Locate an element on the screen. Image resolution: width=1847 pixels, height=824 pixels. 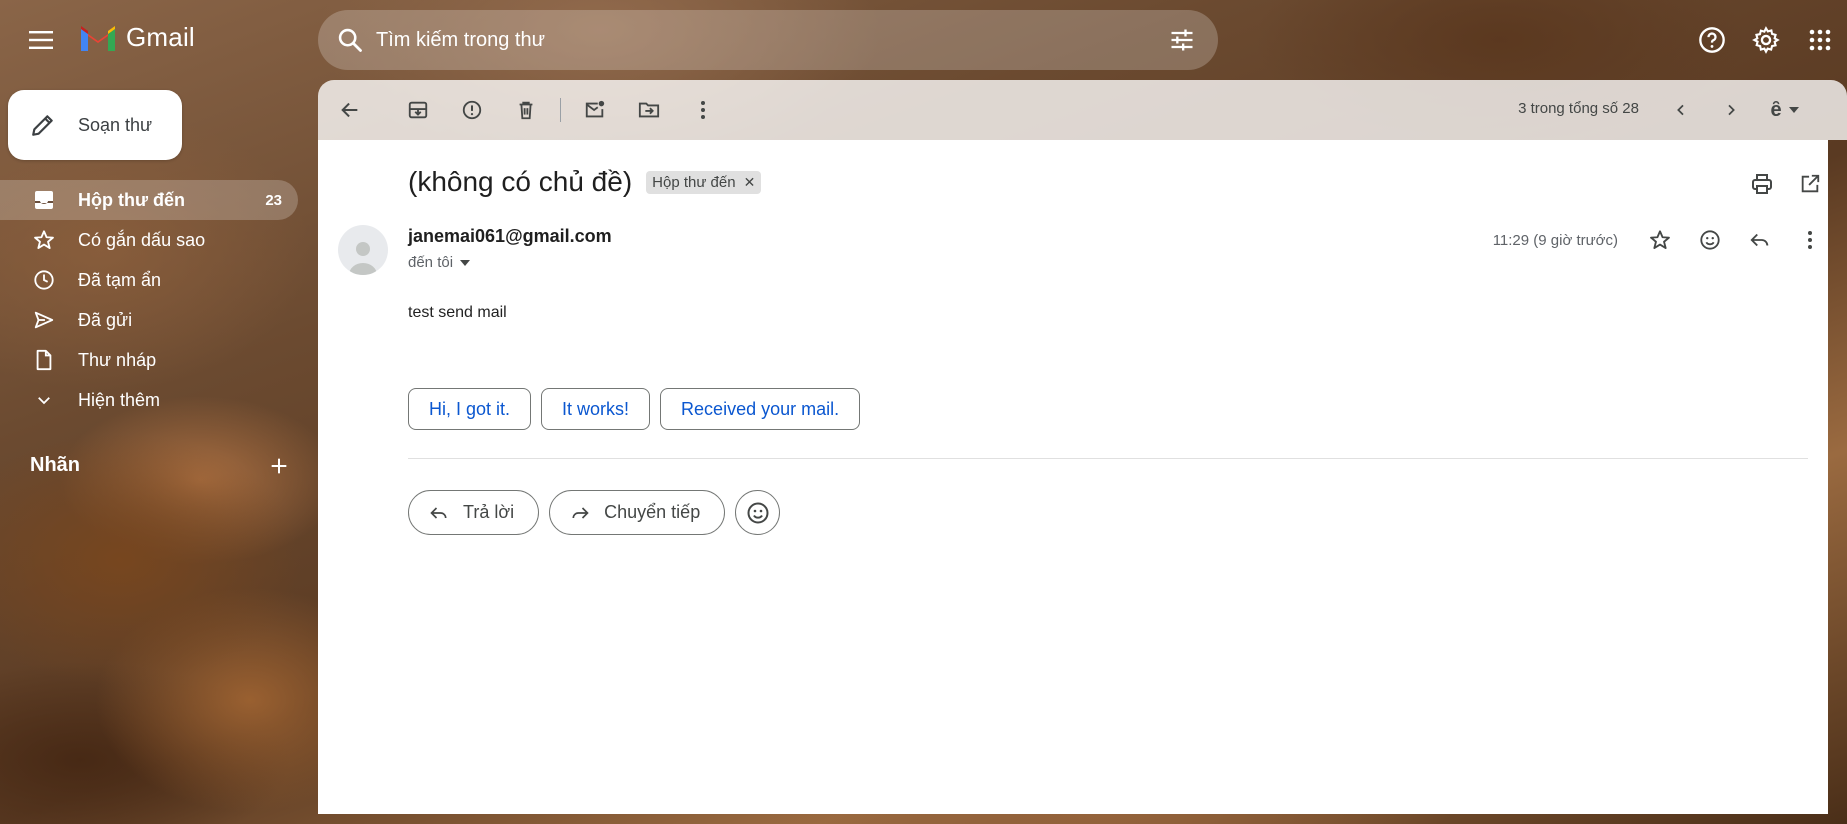
sender-avatar is located at coordinates (363, 250).